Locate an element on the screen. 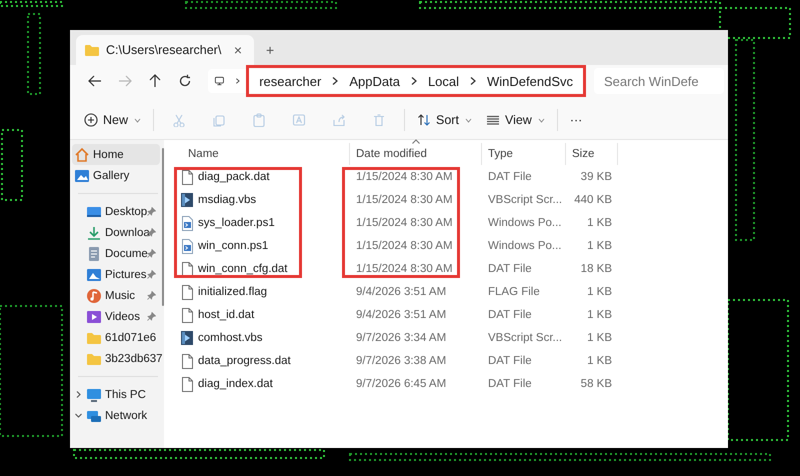 This screenshot has height=476, width=800. column-header: Size is located at coordinates (592, 153).